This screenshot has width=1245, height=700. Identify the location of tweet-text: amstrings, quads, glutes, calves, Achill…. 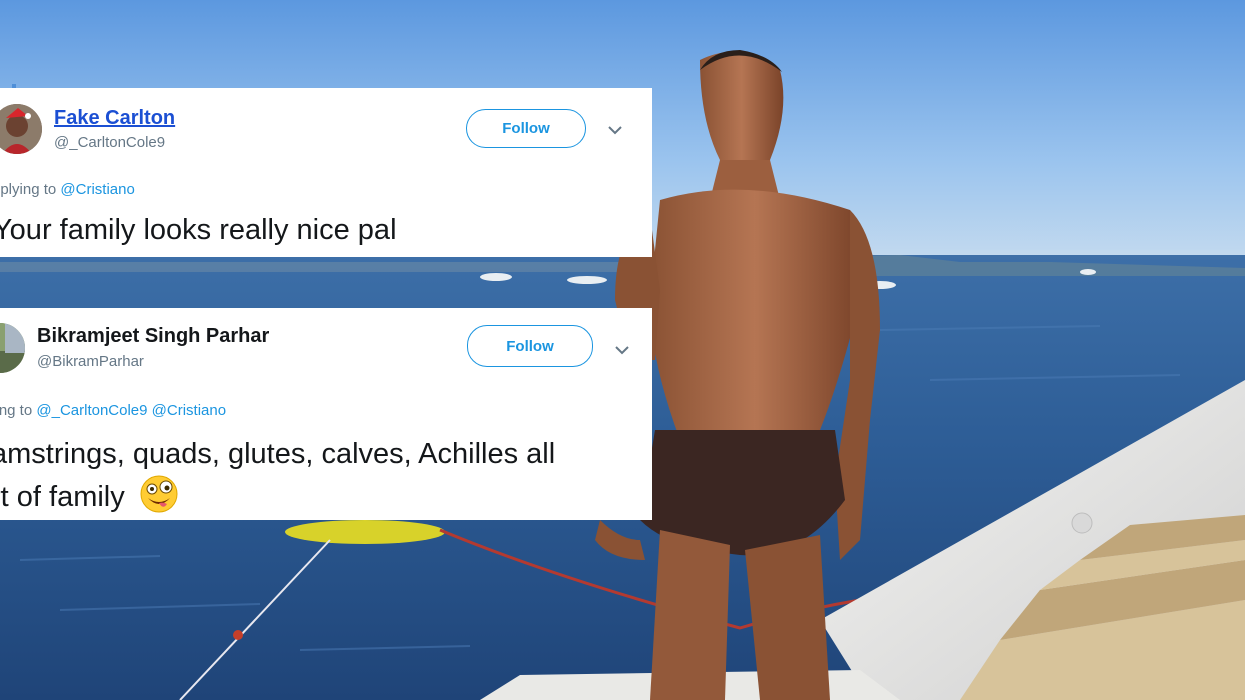
(277, 476).